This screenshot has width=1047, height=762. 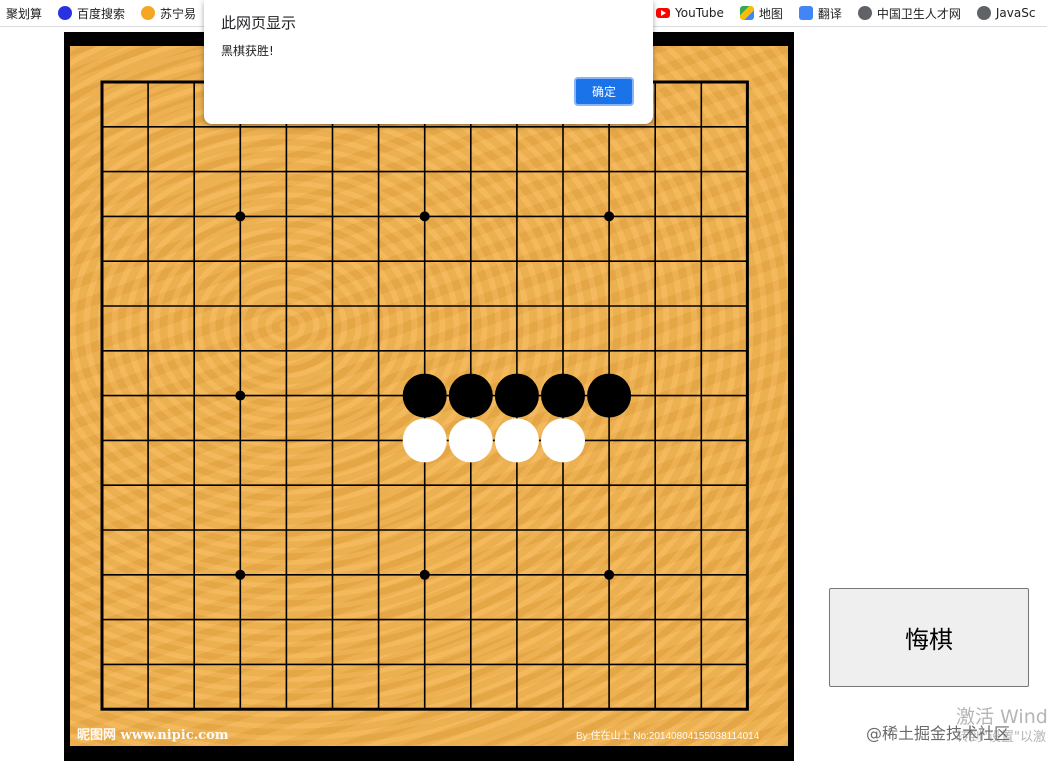 I want to click on baidu-paw-icon, so click(x=65, y=13).